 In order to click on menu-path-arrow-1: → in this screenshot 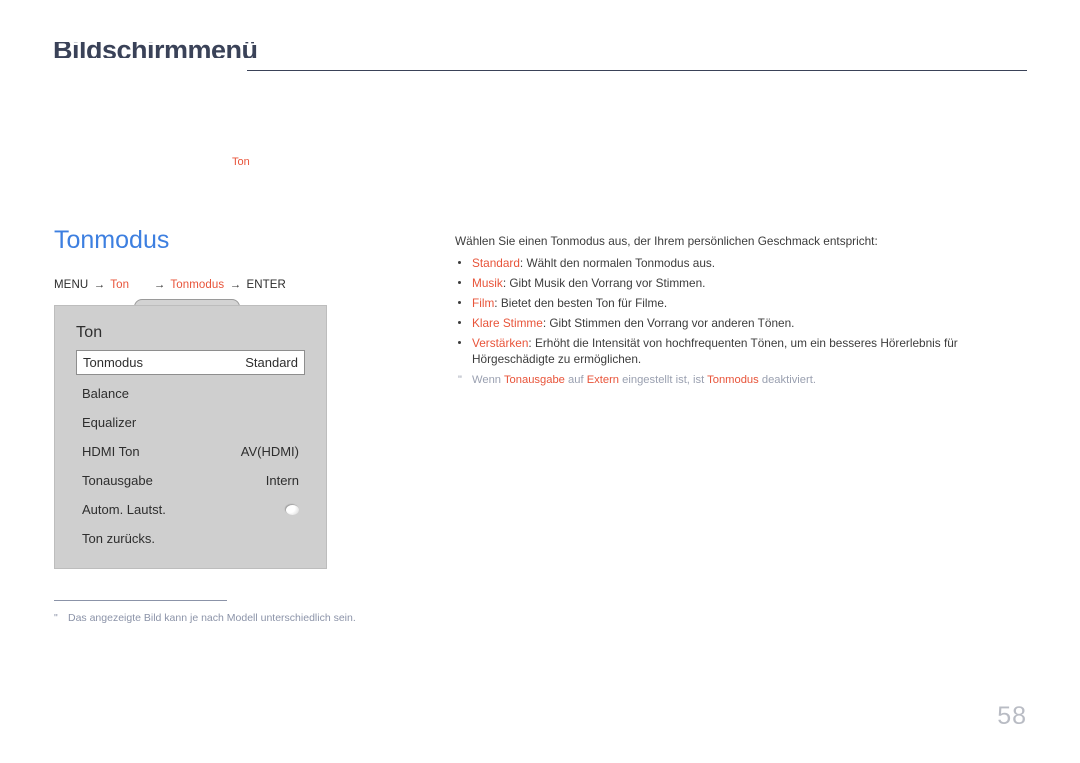, I will do `click(99, 285)`.